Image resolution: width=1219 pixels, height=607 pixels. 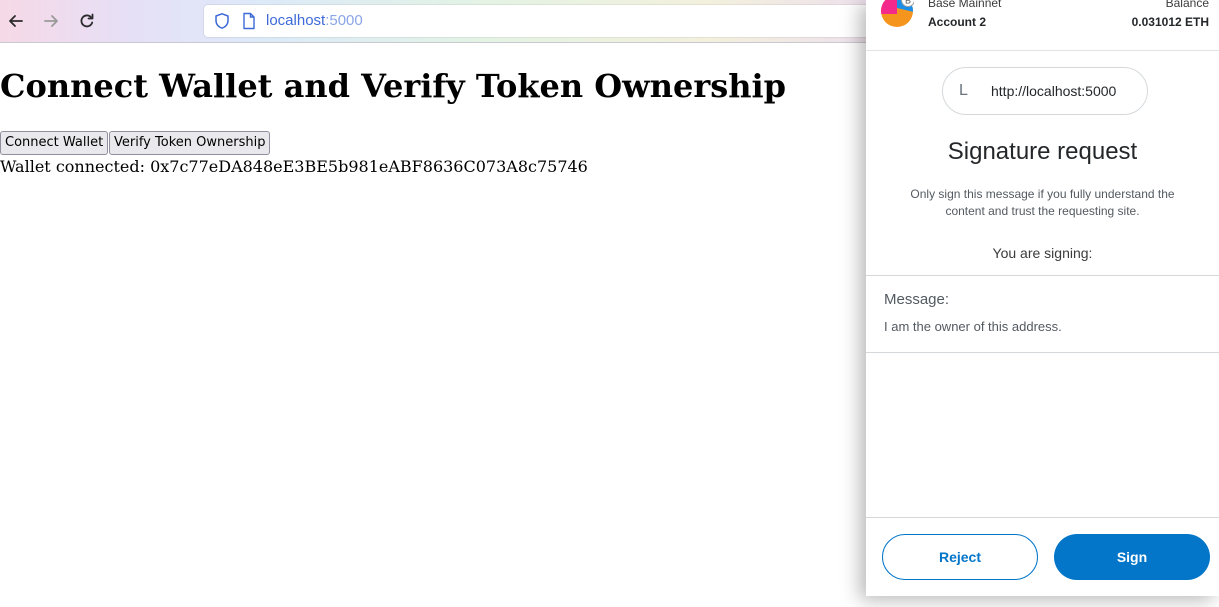 I want to click on sign-button: Sign, so click(x=1132, y=557).